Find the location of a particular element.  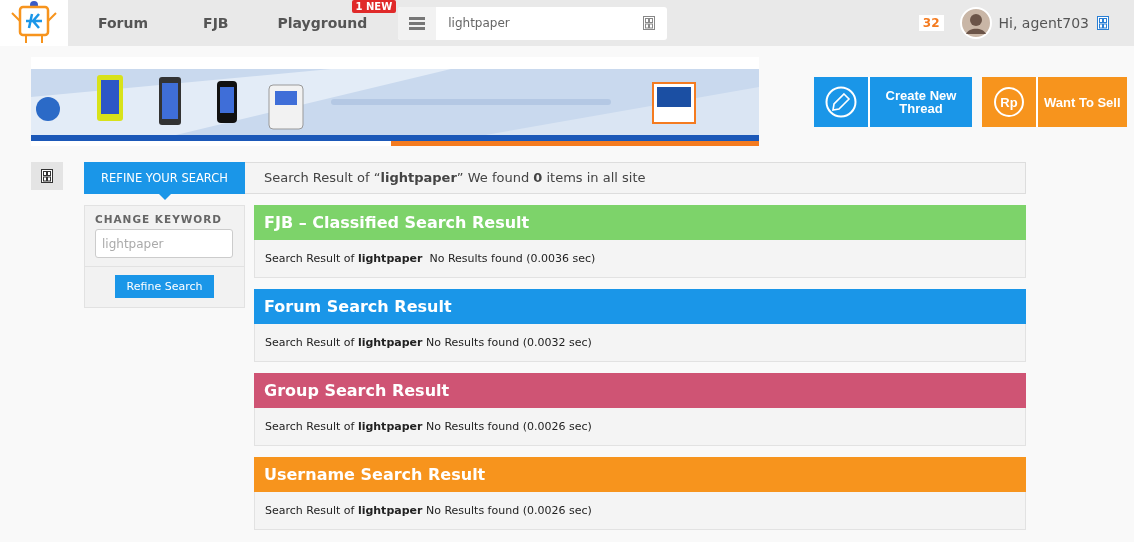

nav-link: Forum is located at coordinates (123, 23).